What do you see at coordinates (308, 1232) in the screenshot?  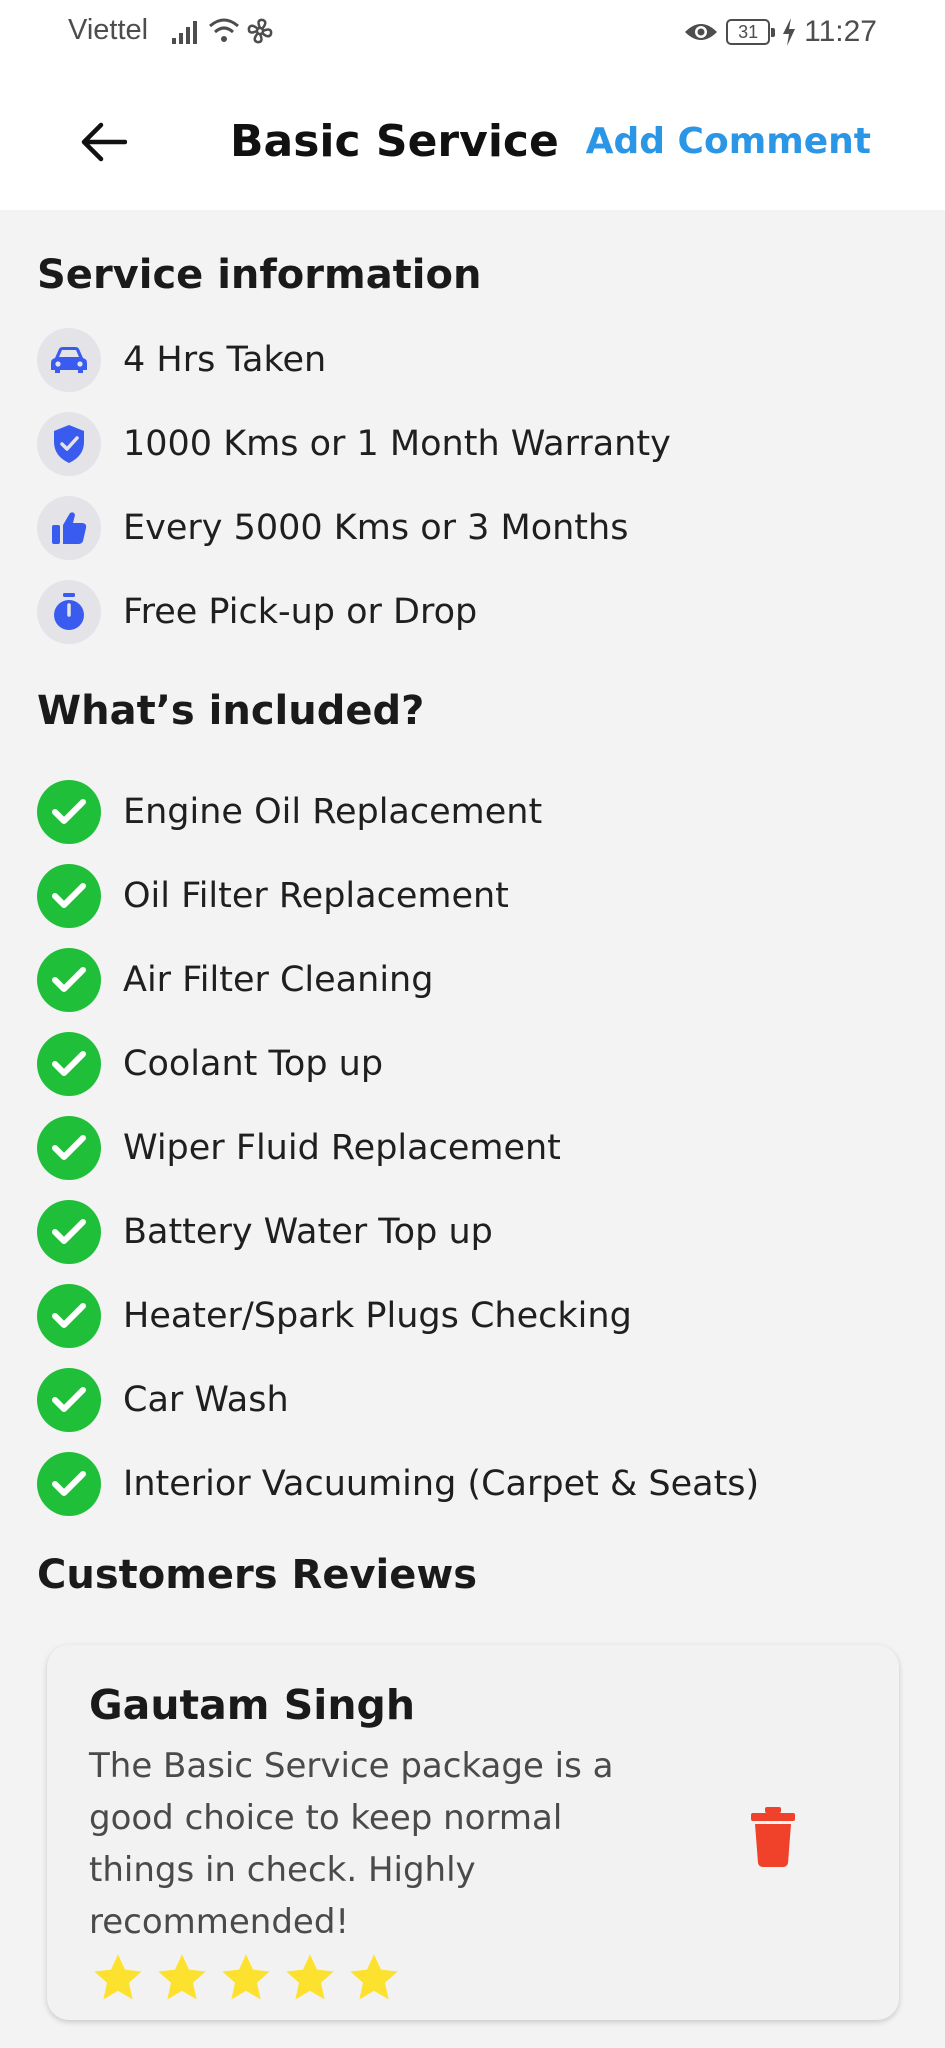 I see `included-item-text: Battery Water Top up` at bounding box center [308, 1232].